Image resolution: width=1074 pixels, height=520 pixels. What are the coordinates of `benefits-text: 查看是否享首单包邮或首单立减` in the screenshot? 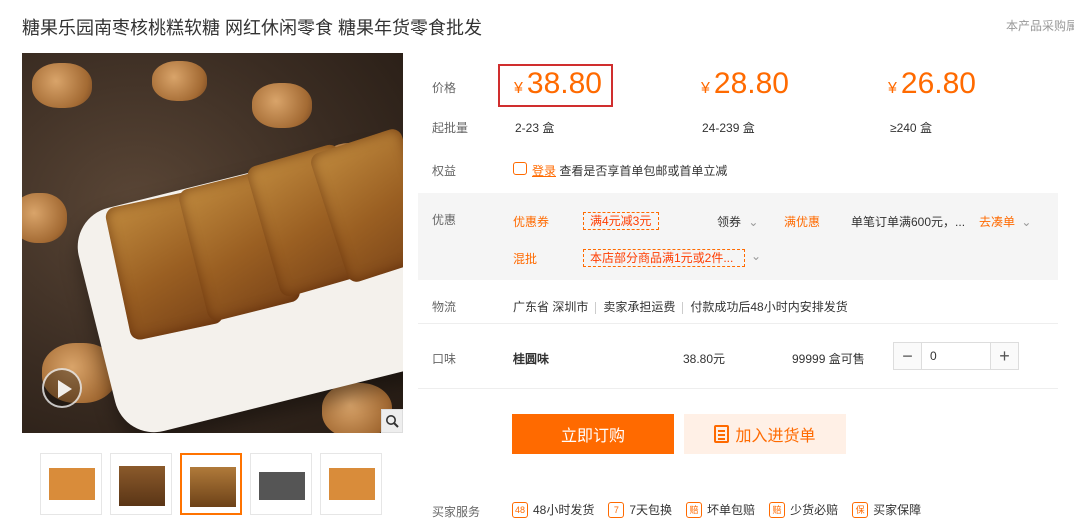 It's located at (643, 171).